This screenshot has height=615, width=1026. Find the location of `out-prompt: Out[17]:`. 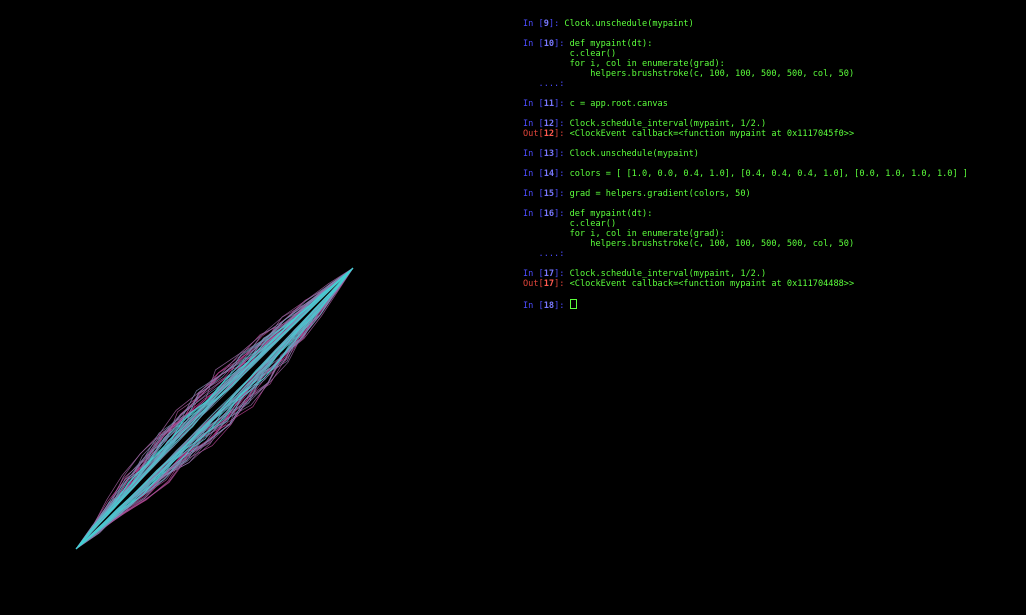

out-prompt: Out[17]: is located at coordinates (546, 284).